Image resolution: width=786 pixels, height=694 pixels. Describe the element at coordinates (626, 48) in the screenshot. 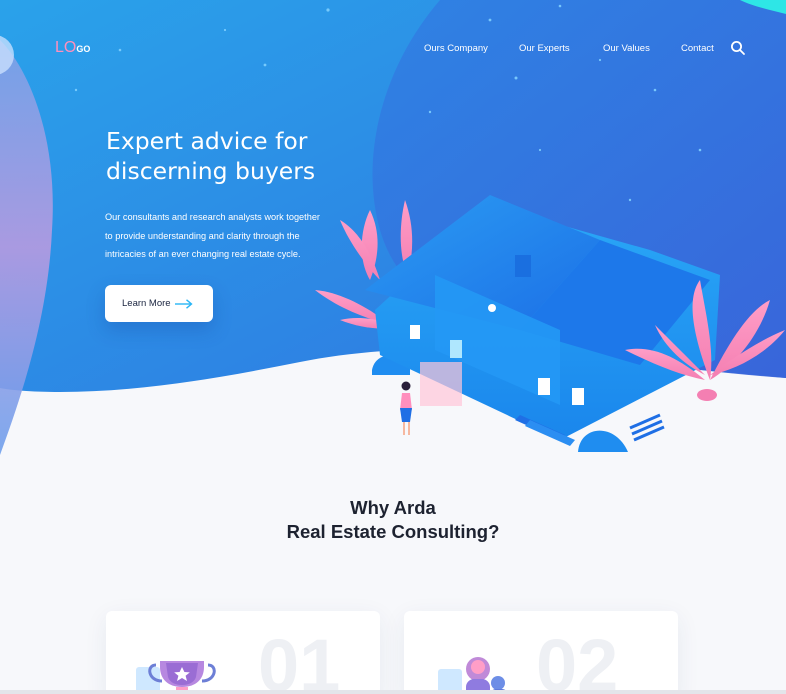

I see `nav-our-values: Our Values` at that location.